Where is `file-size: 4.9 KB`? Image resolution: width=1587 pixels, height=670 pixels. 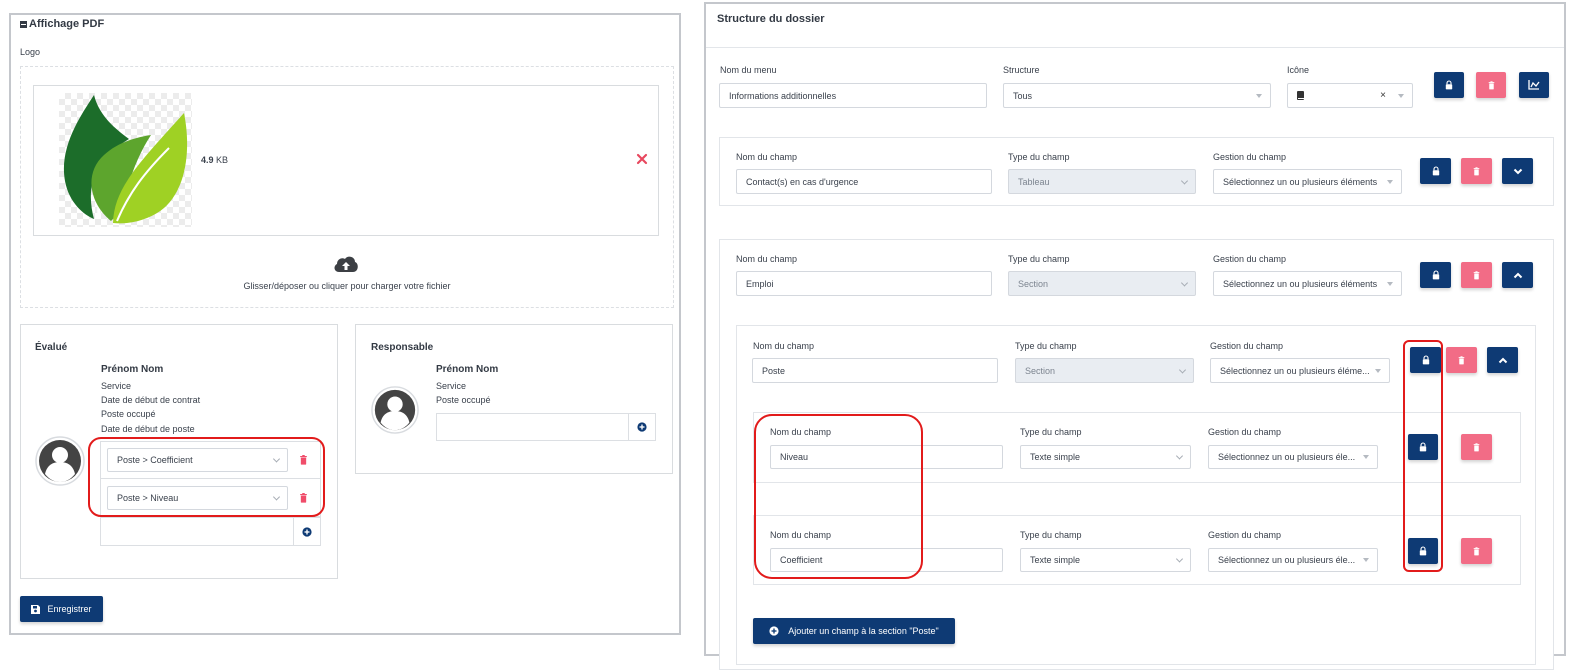 file-size: 4.9 KB is located at coordinates (215, 160).